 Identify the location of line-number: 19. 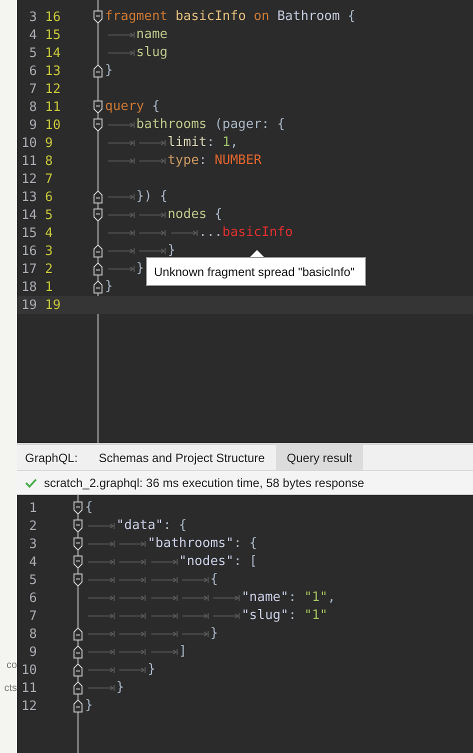
(28, 305).